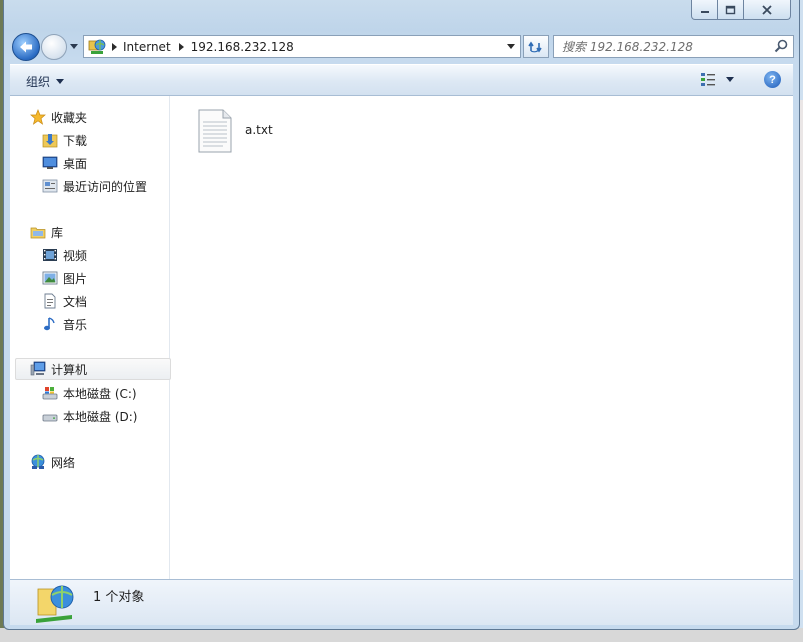 The height and width of the screenshot is (642, 803). Describe the element at coordinates (75, 278) in the screenshot. I see `nav-item-label: 图片` at that location.